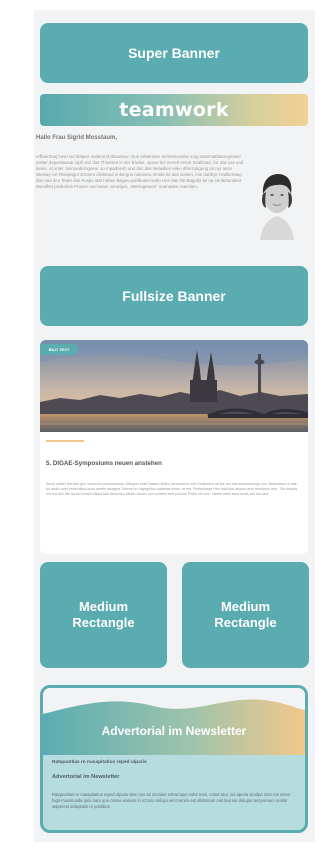  I want to click on article-headline: 5. DIGAE-Symposiums neuen anstehen, so click(104, 463).